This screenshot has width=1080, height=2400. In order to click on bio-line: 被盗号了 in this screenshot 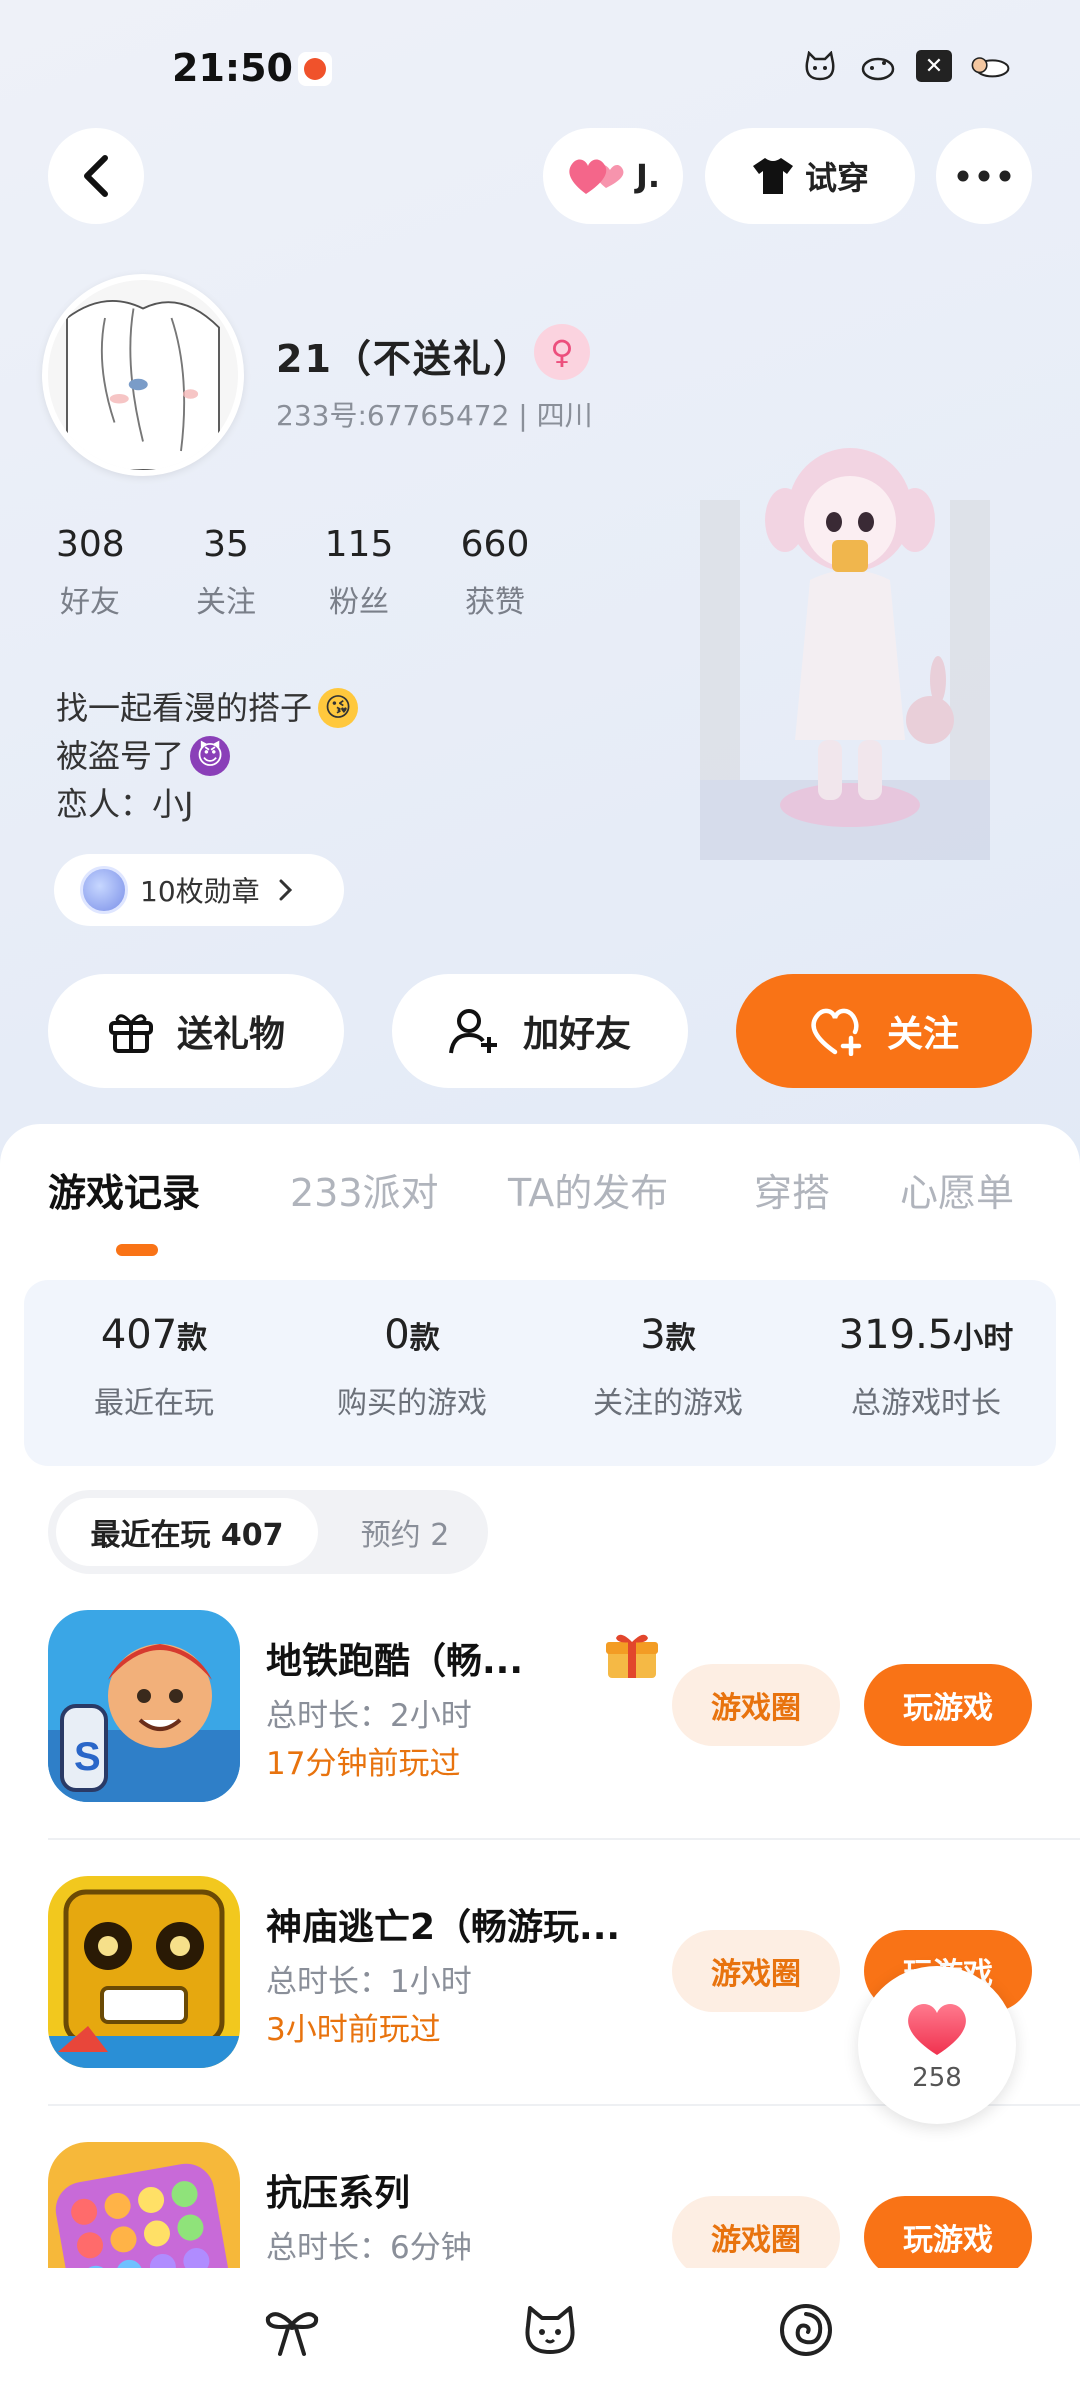, I will do `click(120, 756)`.